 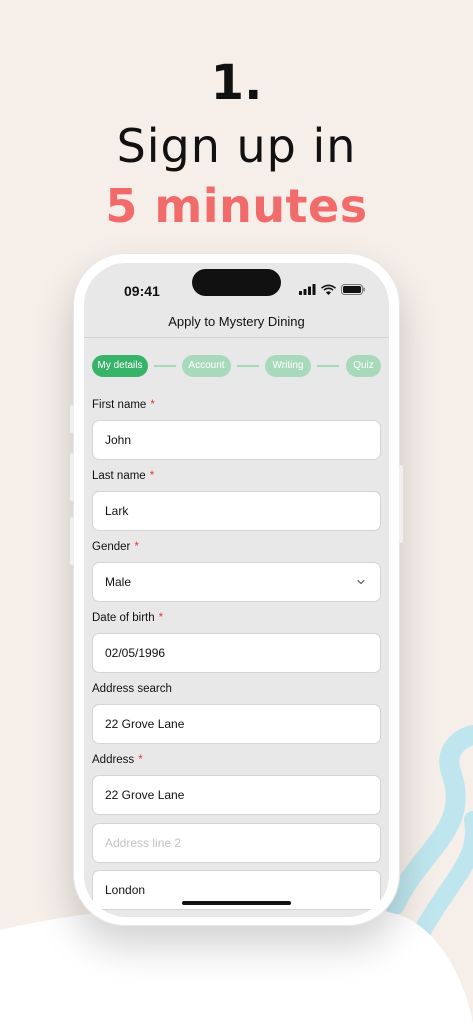 I want to click on address-search-input, so click(x=236, y=724).